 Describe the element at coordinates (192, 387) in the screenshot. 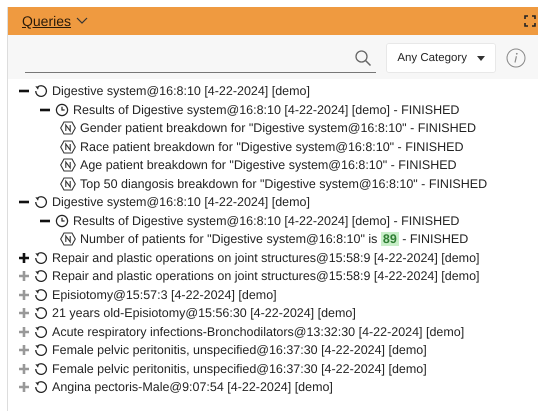

I see `tree-item-label: Angina pectoris-Male@9:07:54 [4-22-2024] [demo]` at that location.